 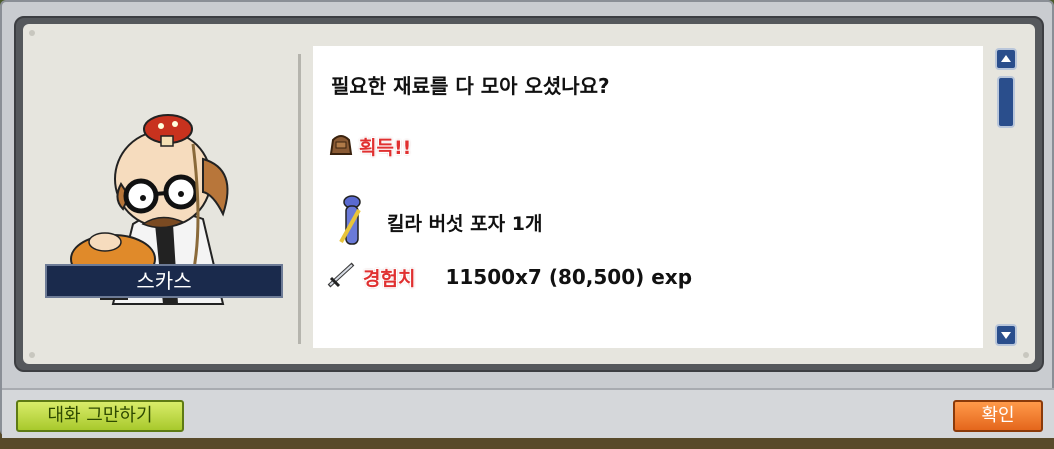 What do you see at coordinates (299, 199) in the screenshot?
I see `divider` at bounding box center [299, 199].